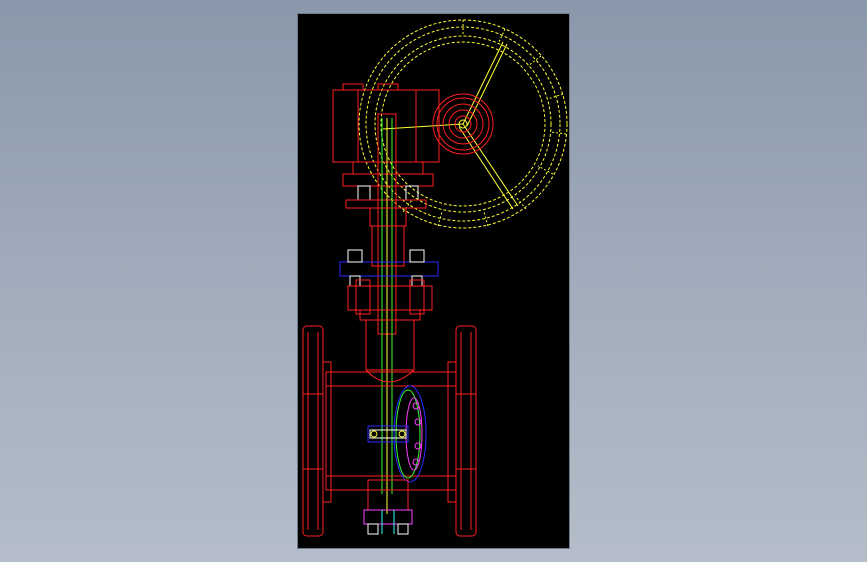  I want to click on valve-disc, so click(397, 434).